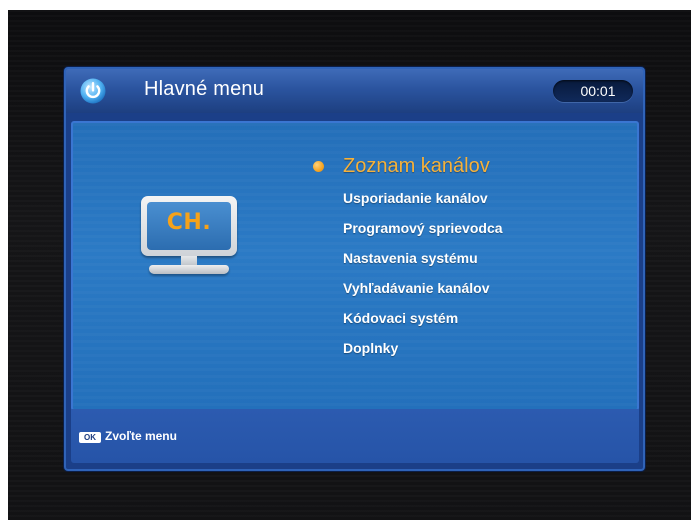 This screenshot has width=696, height=522. Describe the element at coordinates (189, 269) in the screenshot. I see `tv-icon-base` at that location.